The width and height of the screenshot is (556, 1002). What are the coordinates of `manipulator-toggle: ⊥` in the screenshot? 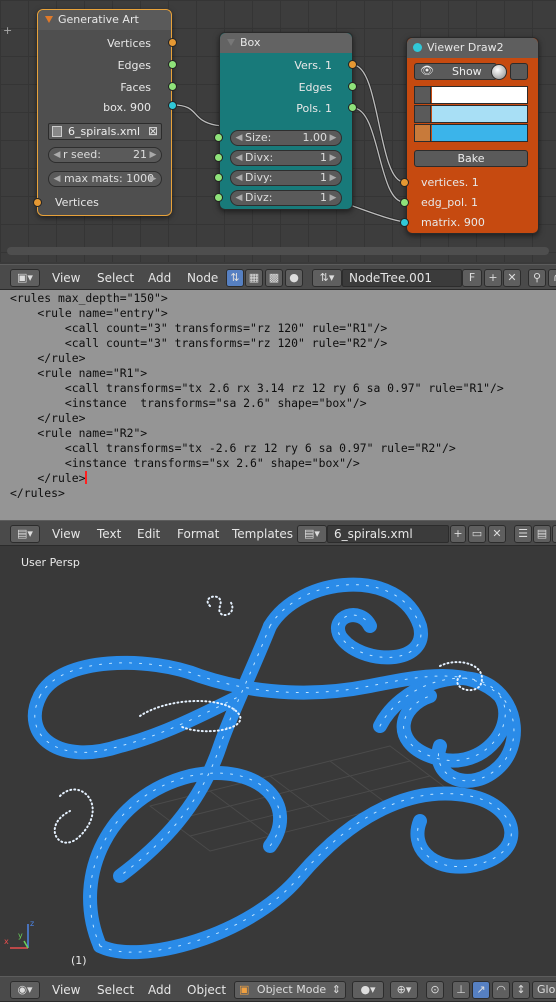 It's located at (461, 990).